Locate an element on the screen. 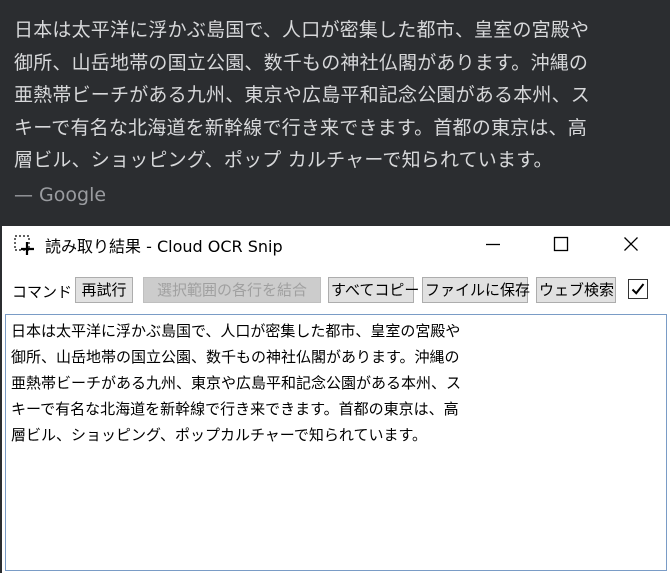  close-icon is located at coordinates (631, 246).